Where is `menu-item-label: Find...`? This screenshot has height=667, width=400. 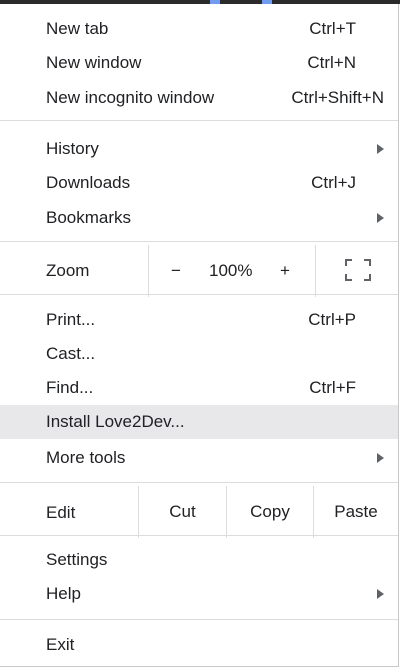 menu-item-label: Find... is located at coordinates (70, 387).